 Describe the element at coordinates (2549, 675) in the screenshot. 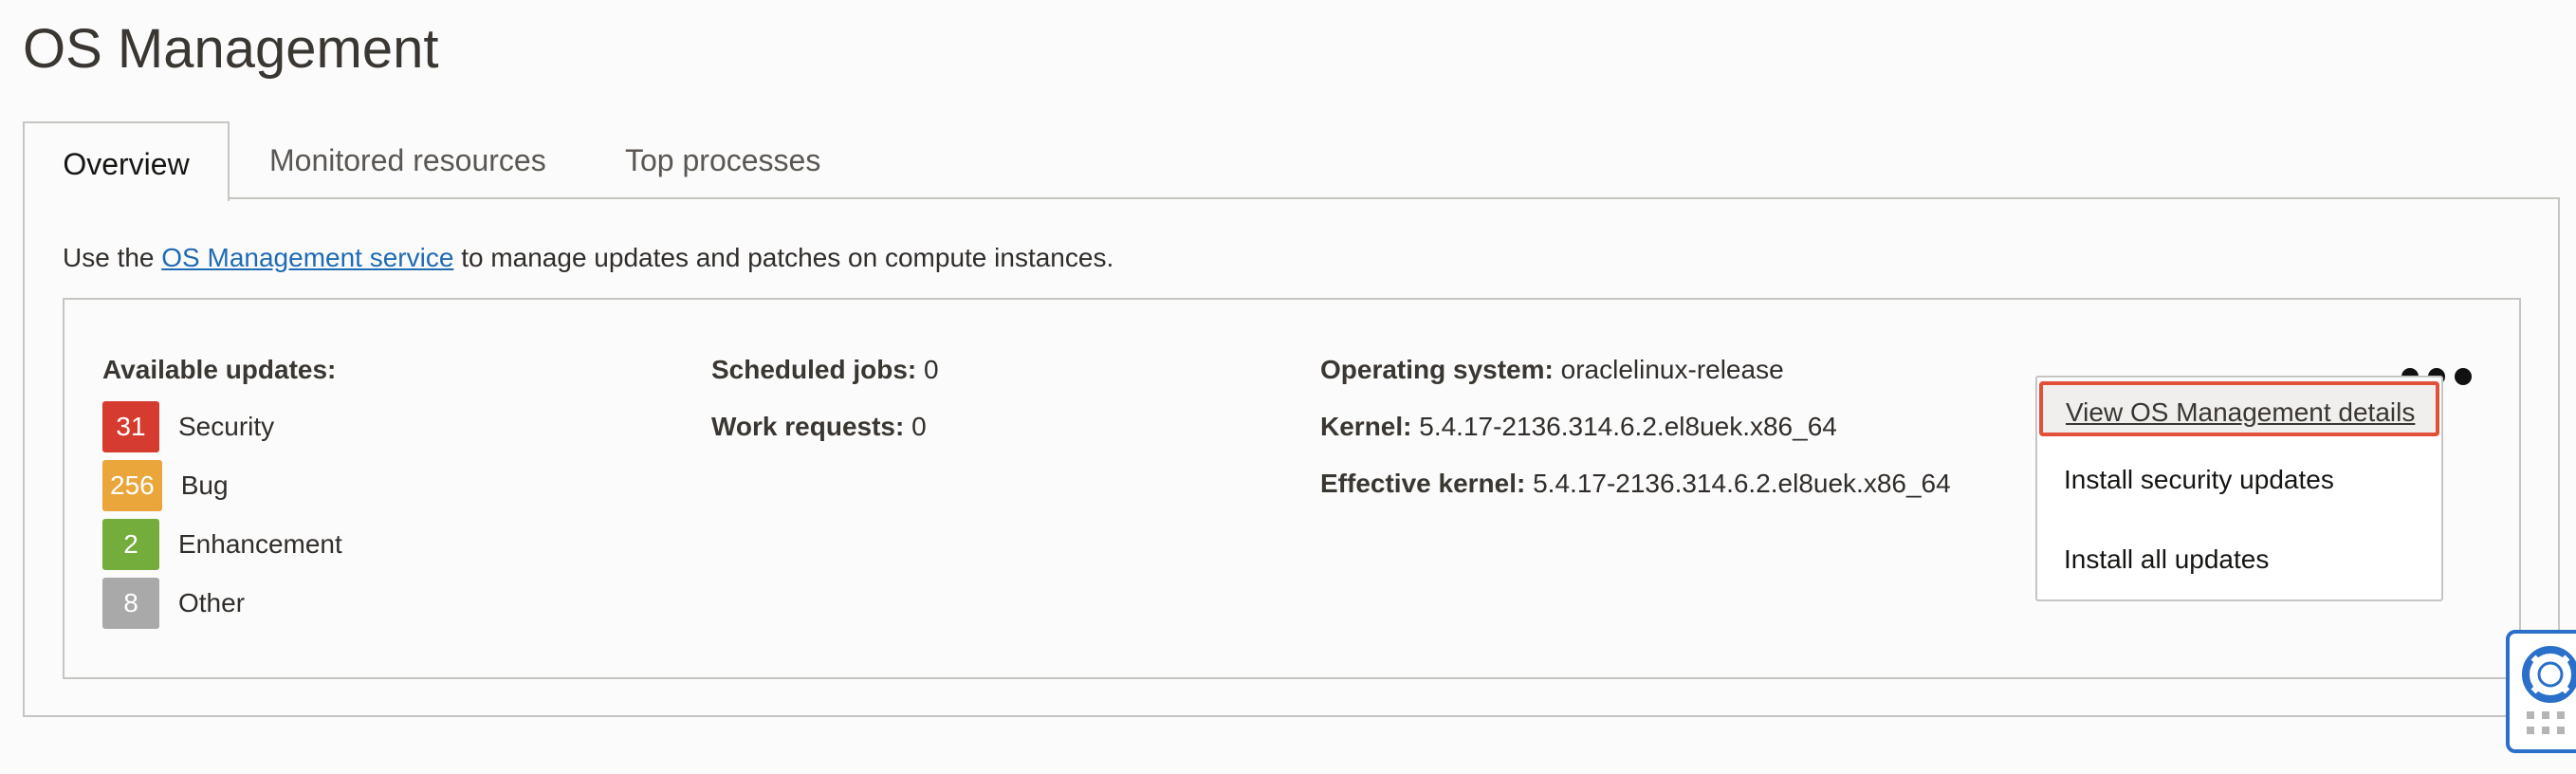

I see `lifebuoy-icon` at that location.